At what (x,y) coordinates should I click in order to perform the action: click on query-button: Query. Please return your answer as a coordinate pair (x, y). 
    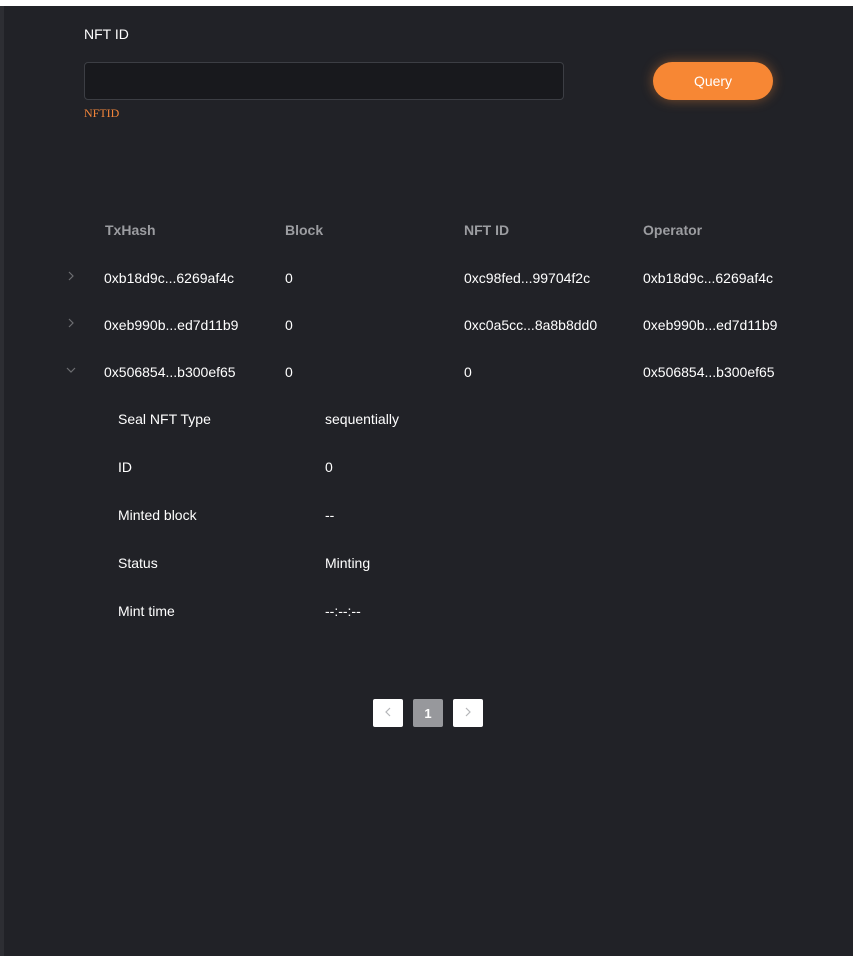
    Looking at the image, I should click on (713, 81).